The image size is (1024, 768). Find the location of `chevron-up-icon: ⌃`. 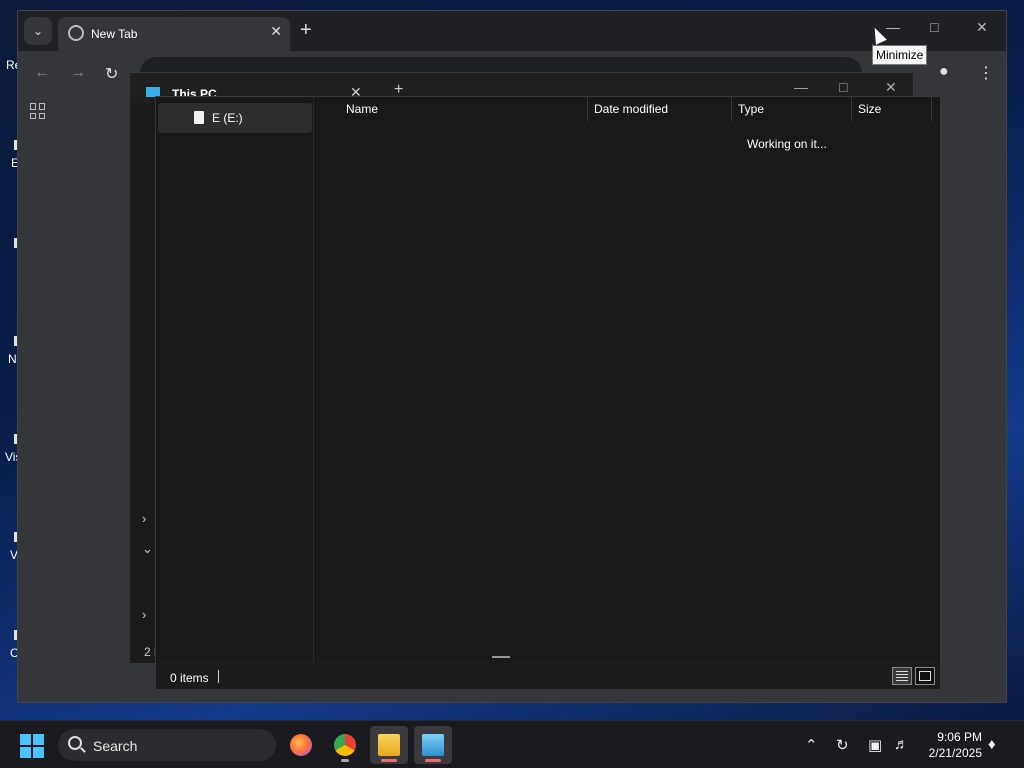

chevron-up-icon: ⌃ is located at coordinates (811, 745).